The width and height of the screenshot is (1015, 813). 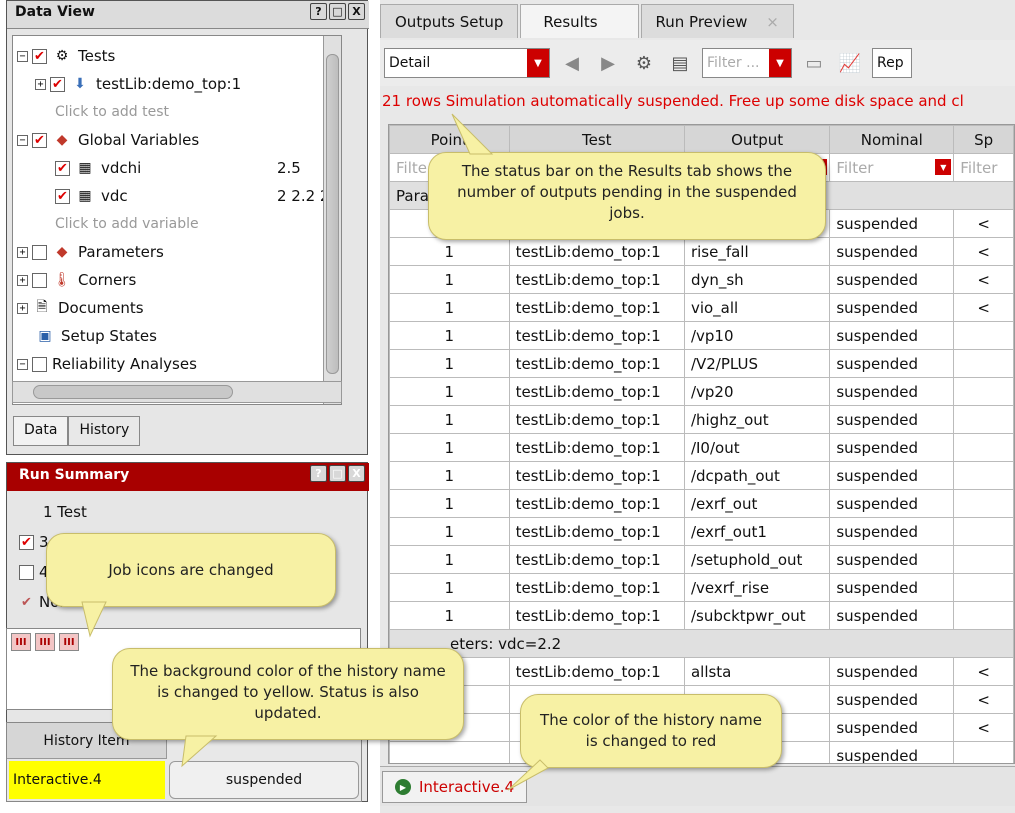 I want to click on cell-output: /subcktpwr_out, so click(x=757, y=615).